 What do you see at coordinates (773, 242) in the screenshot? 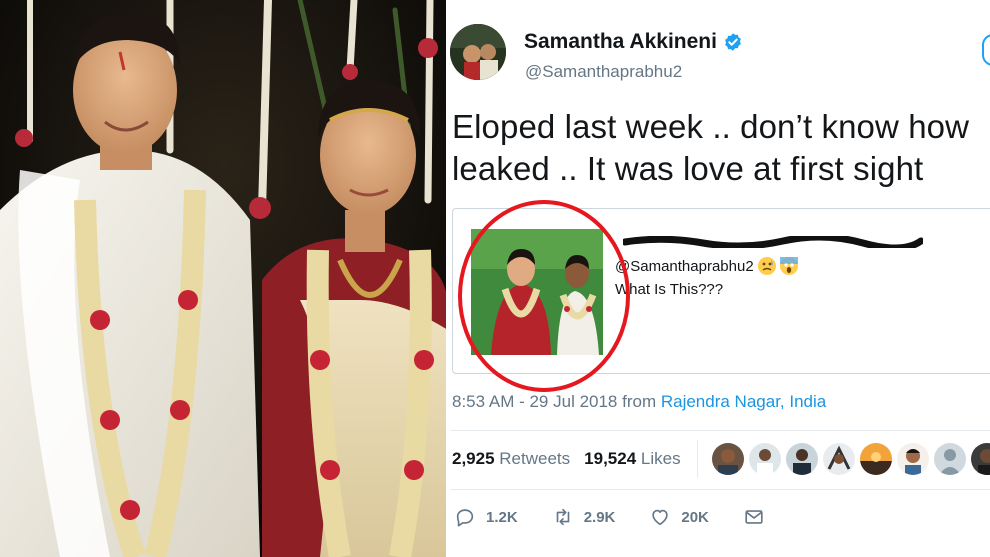
I see `redacted-name-scribble` at bounding box center [773, 242].